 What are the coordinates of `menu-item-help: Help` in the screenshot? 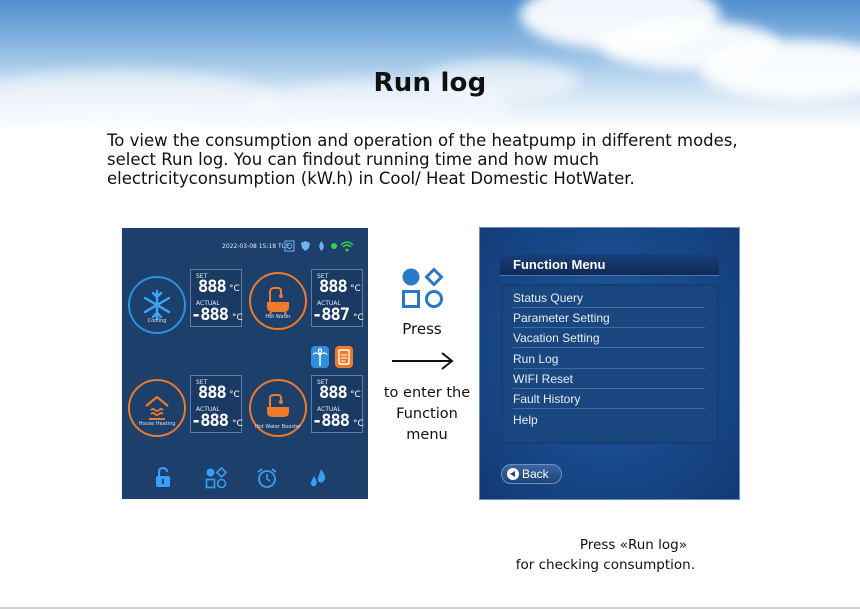 It's located at (609, 420).